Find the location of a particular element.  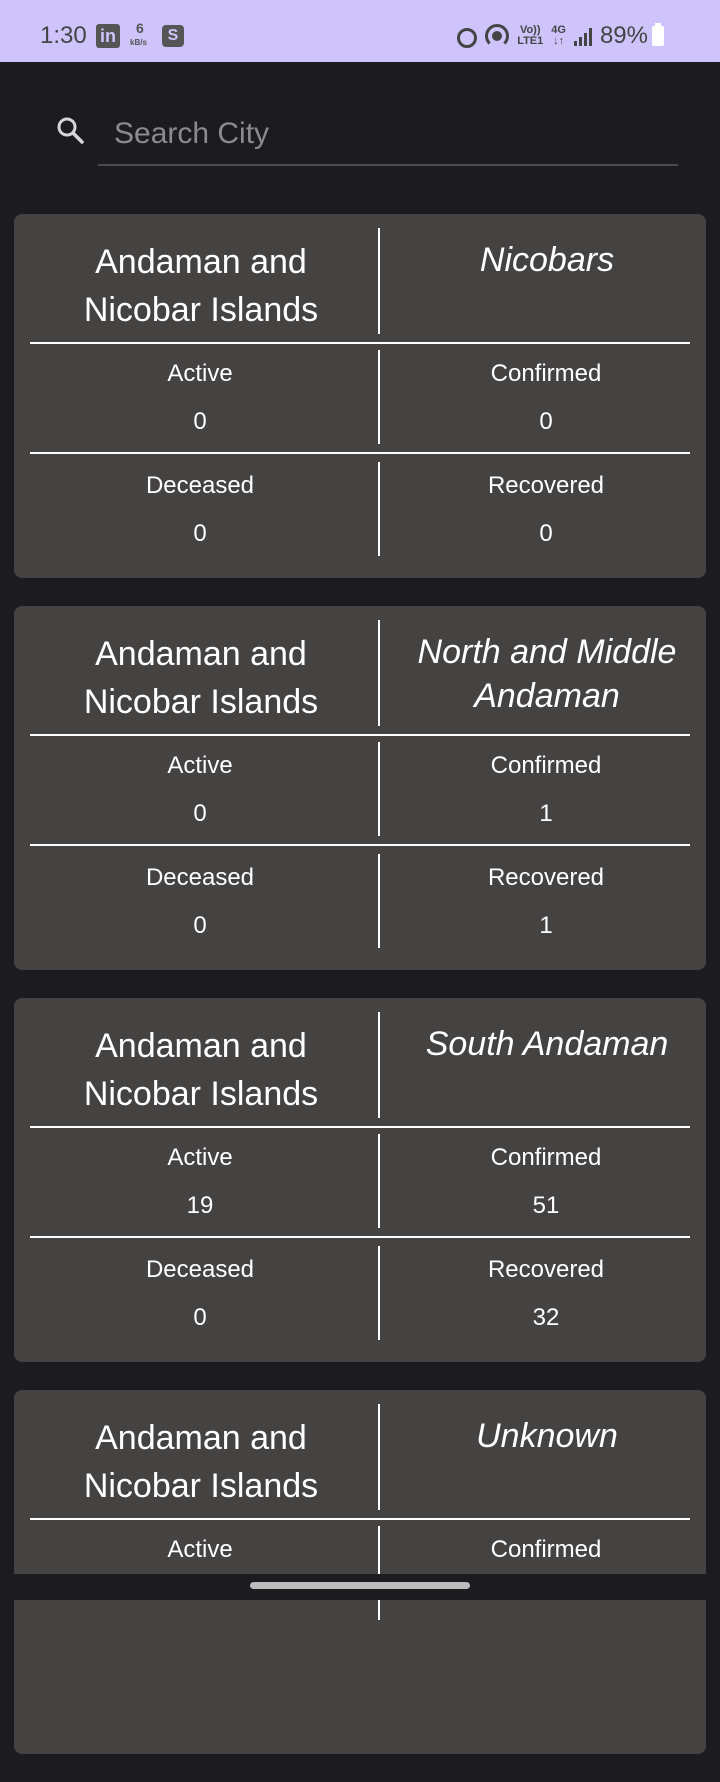

recovered-value: 1 is located at coordinates (546, 925).